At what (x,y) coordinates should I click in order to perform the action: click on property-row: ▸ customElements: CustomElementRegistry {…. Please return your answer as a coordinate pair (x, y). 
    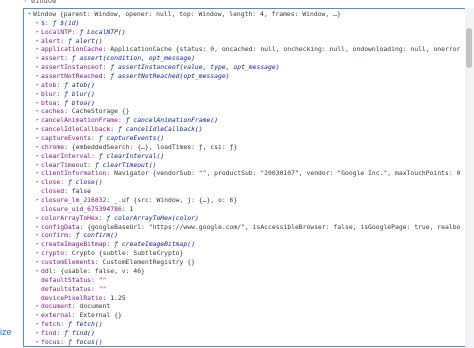
    Looking at the image, I should click on (242, 262).